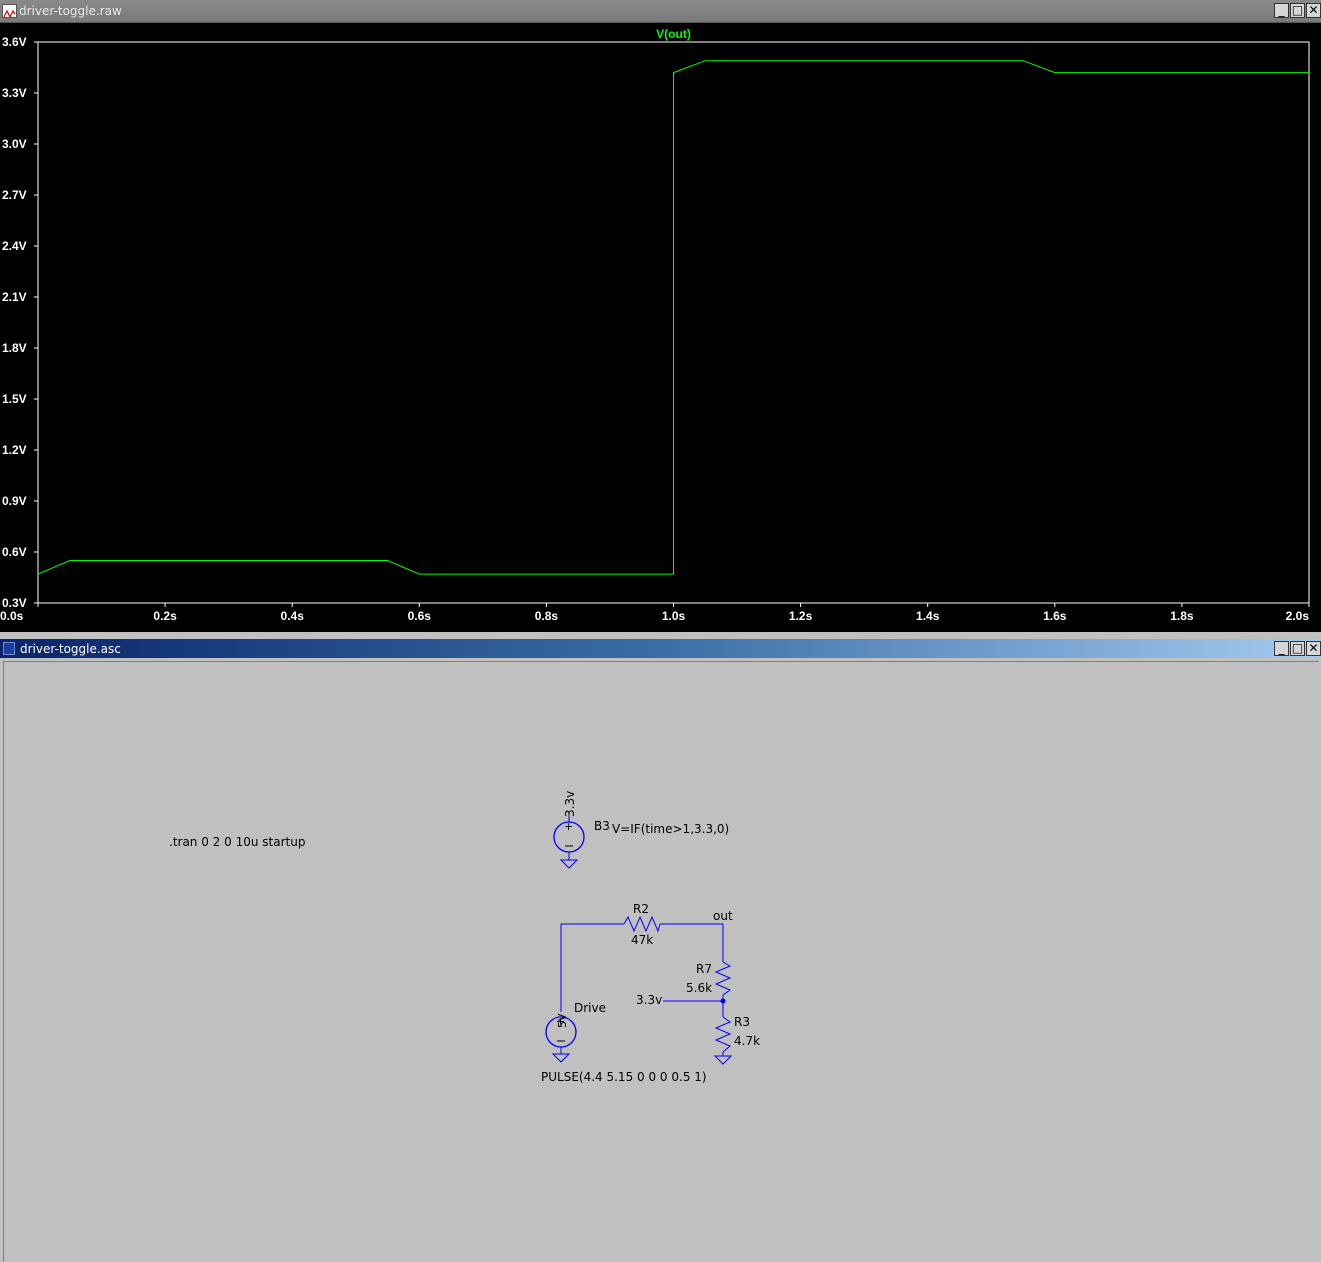 This screenshot has width=1321, height=1262. I want to click on waveform-title-bar: driver-toggle.raw _ □ ✕, so click(660, 11).